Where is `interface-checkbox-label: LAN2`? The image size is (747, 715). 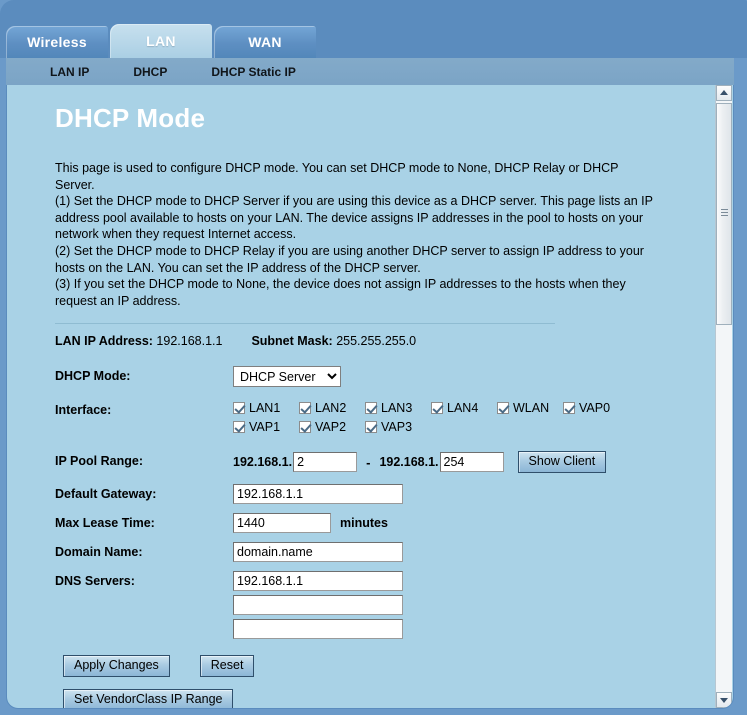
interface-checkbox-label: LAN2 is located at coordinates (331, 408).